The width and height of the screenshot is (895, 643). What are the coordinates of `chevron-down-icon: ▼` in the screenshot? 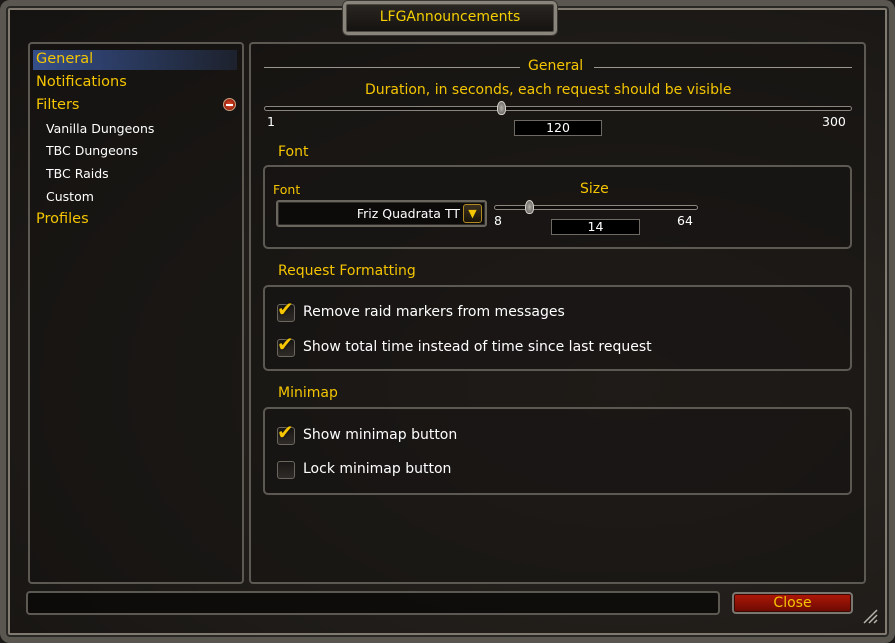 It's located at (472, 213).